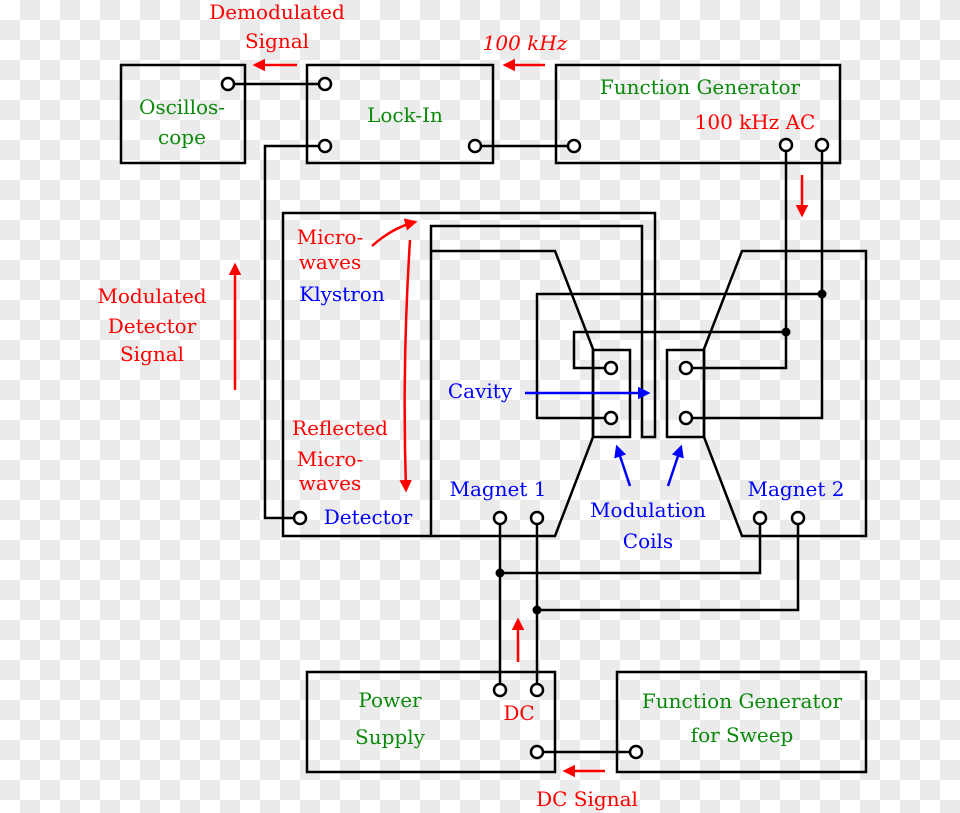  What do you see at coordinates (330, 237) in the screenshot?
I see `microwaves-label-1: Micro-` at bounding box center [330, 237].